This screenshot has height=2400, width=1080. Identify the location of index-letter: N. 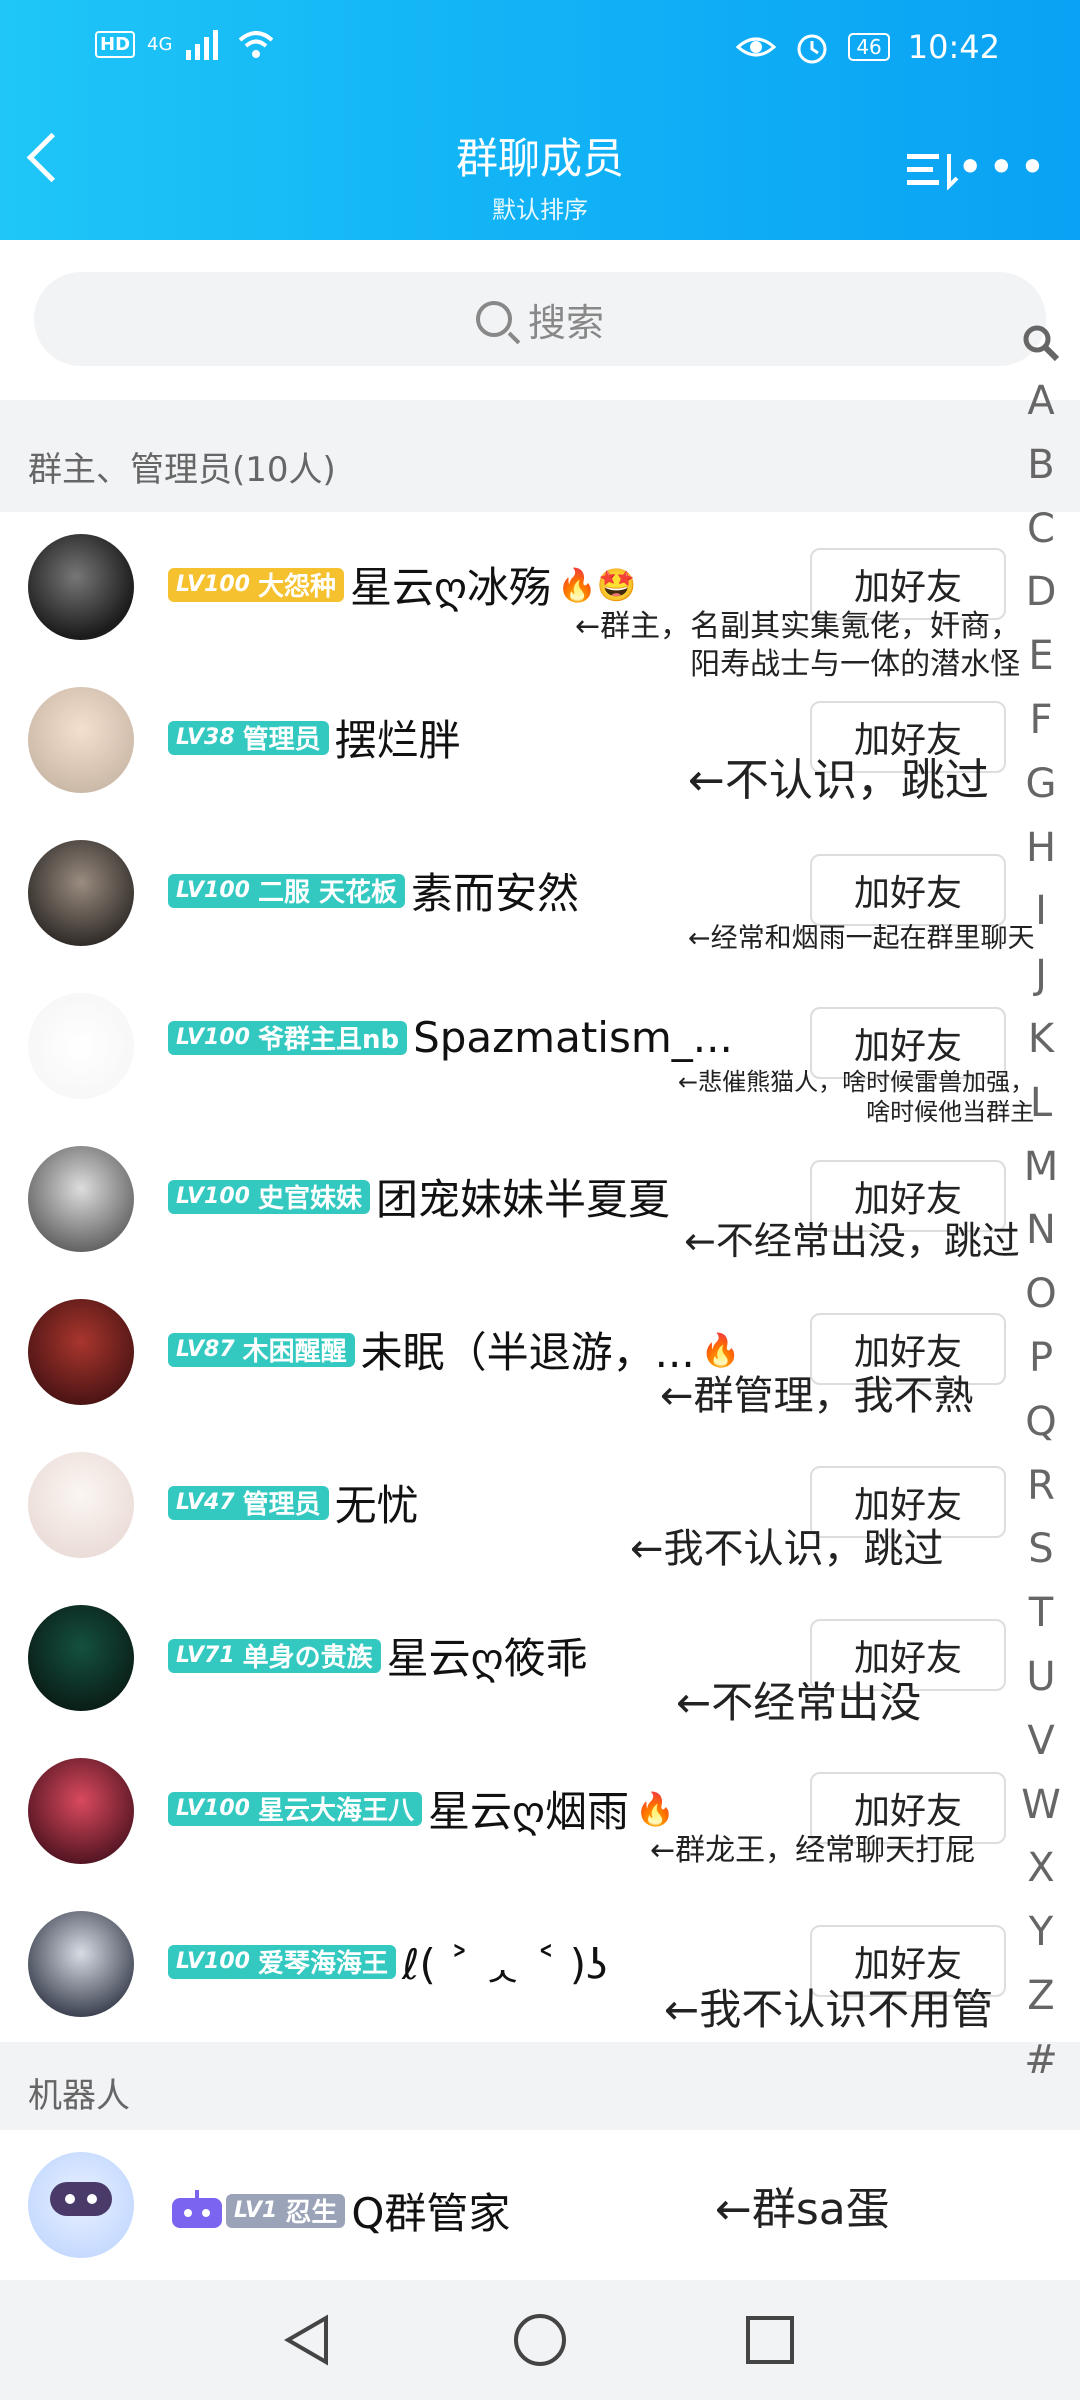
(1041, 1231).